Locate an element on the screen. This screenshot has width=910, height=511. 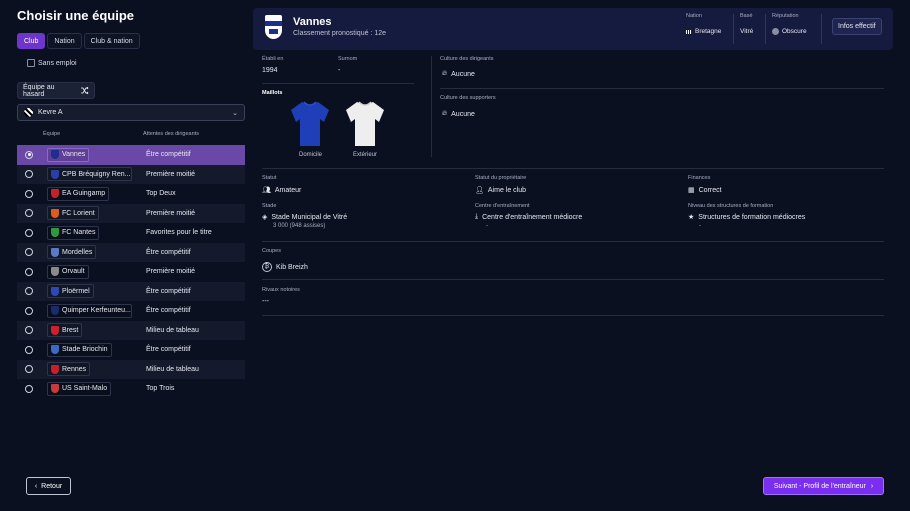
team-name: EA Guingamp is located at coordinates (84, 194).